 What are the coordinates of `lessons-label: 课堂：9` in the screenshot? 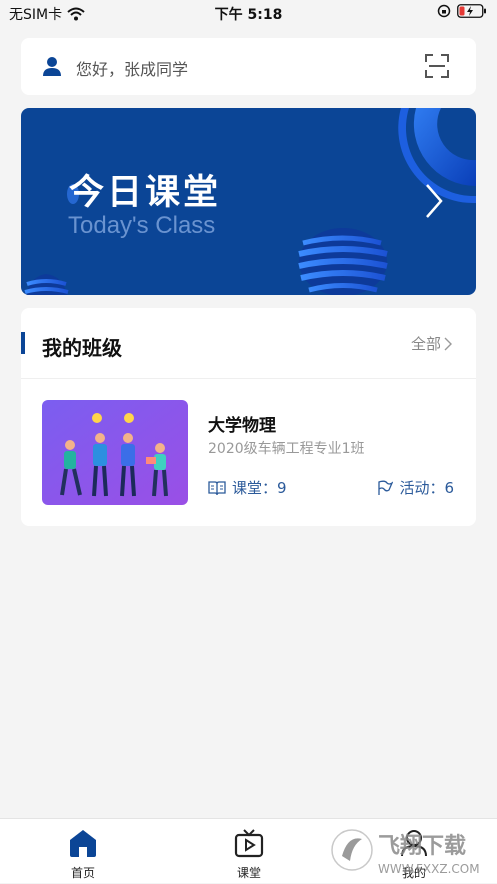 It's located at (259, 488).